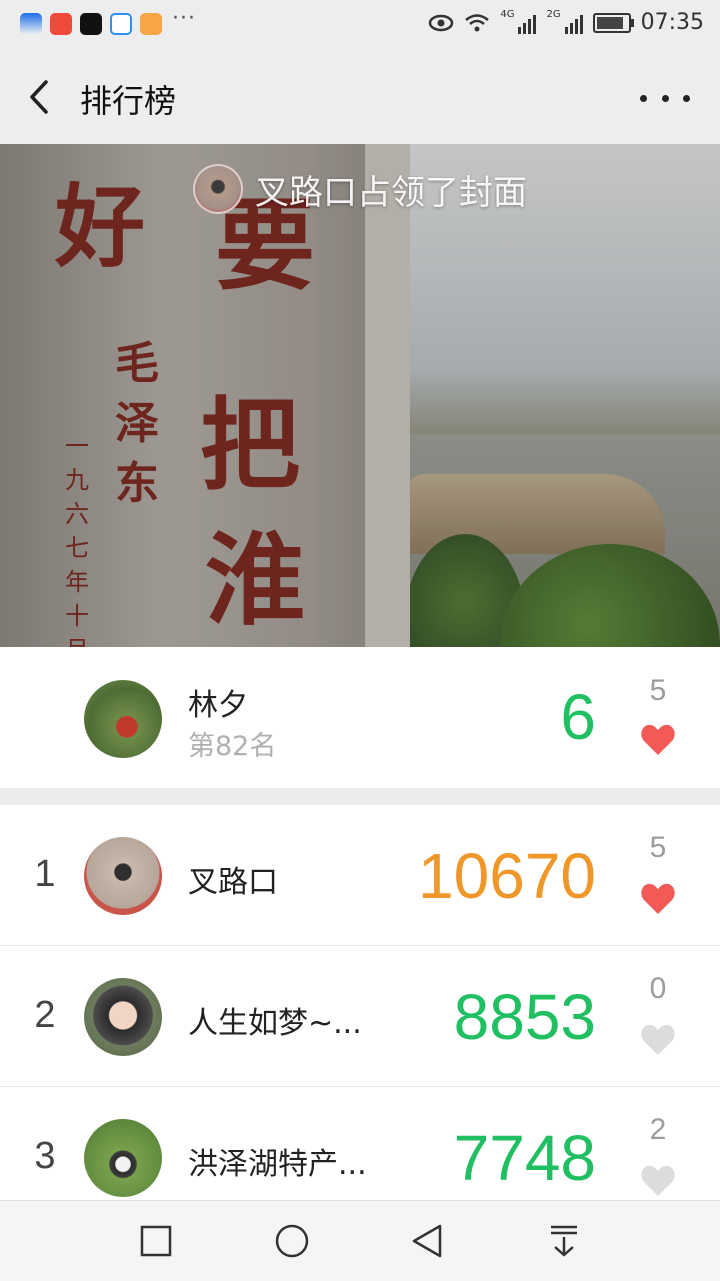 The height and width of the screenshot is (1281, 720). Describe the element at coordinates (360, 97) in the screenshot. I see `app-header: 排行榜` at that location.